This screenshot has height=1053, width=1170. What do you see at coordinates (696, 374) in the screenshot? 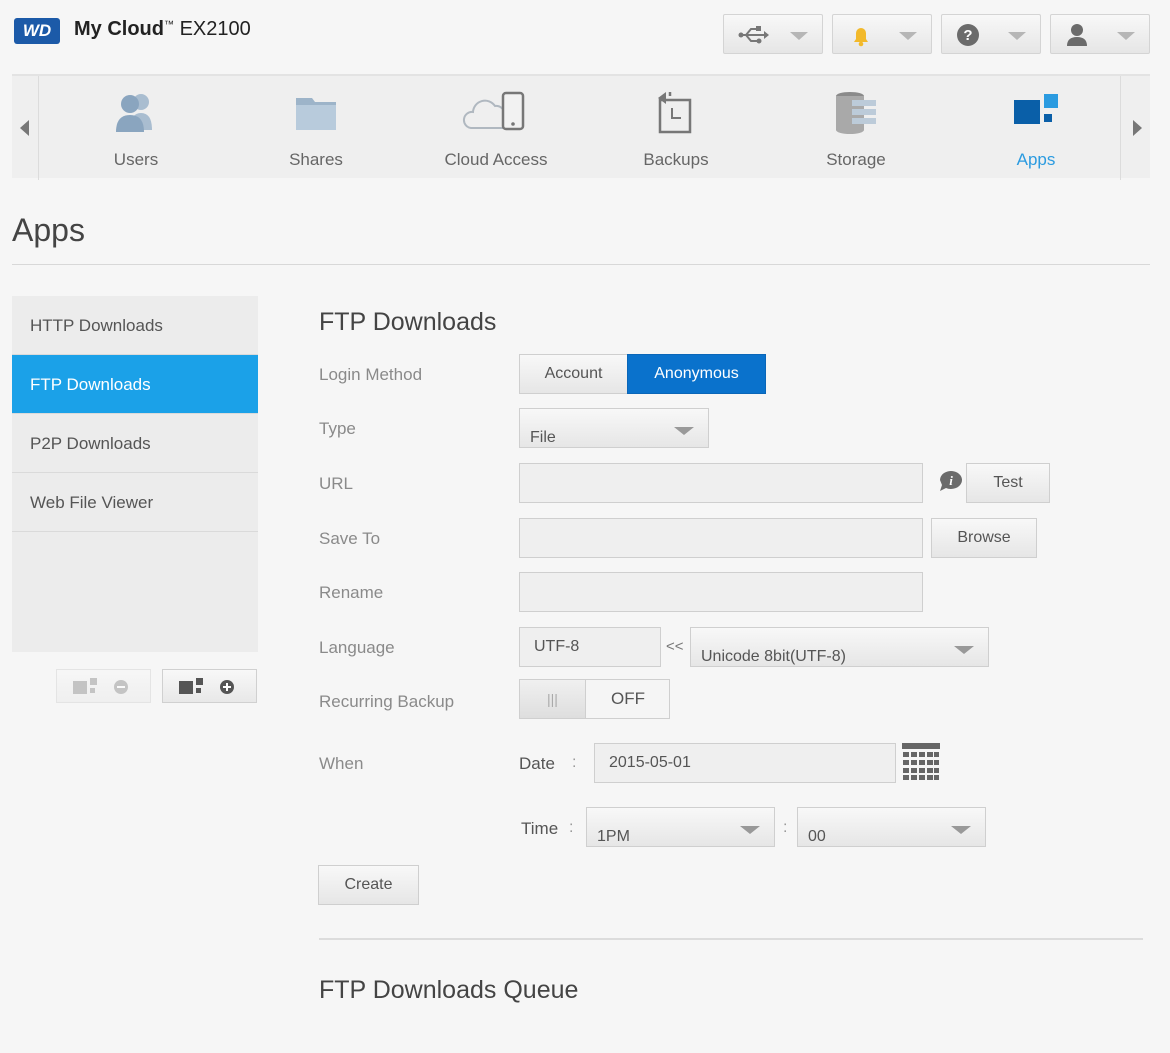
I see `login-anonymous-option: Anonymous` at bounding box center [696, 374].